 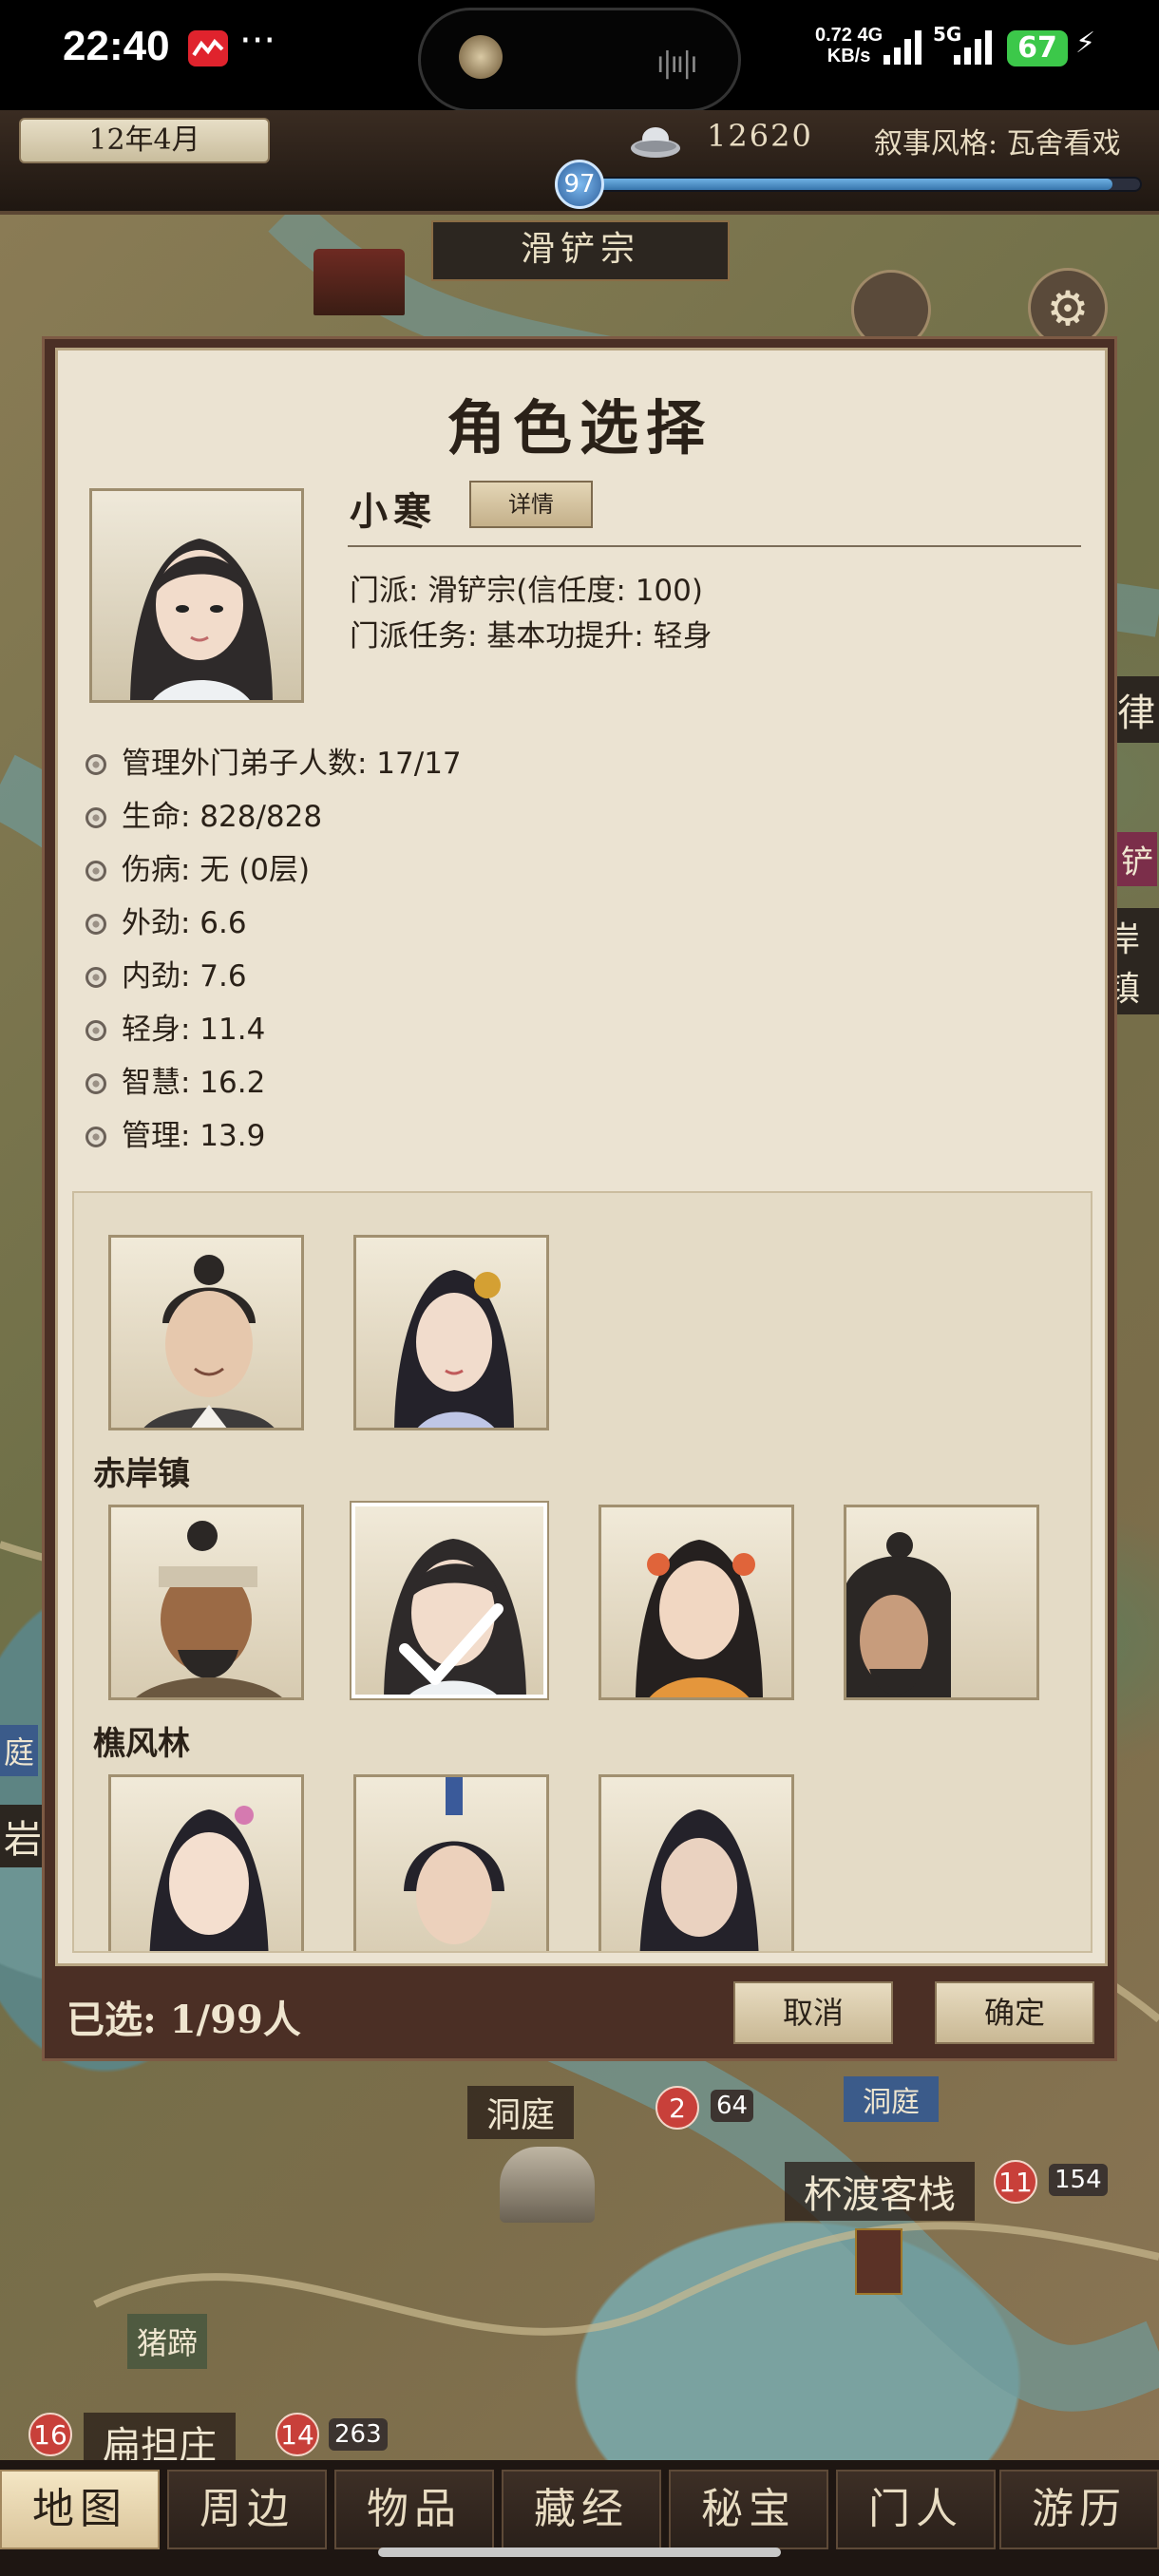 I want to click on media-artwork-icon, so click(x=481, y=57).